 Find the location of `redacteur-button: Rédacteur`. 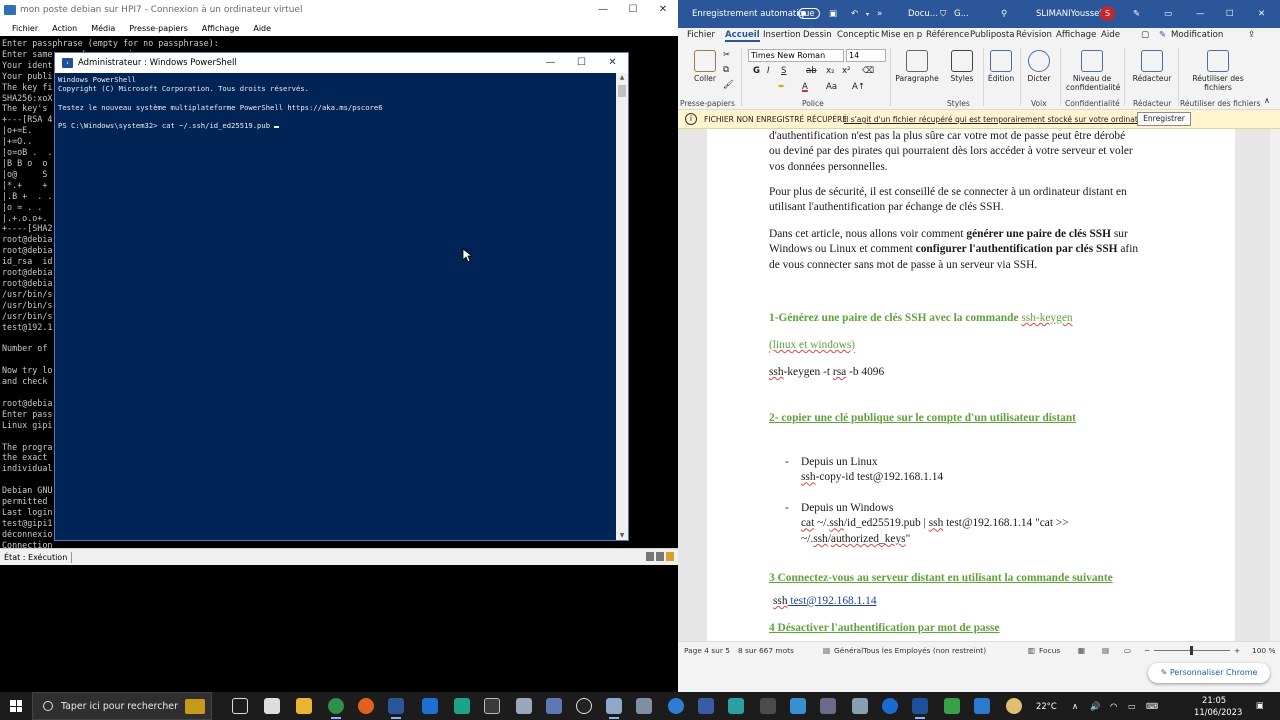

redacteur-button: Rédacteur is located at coordinates (1152, 66).